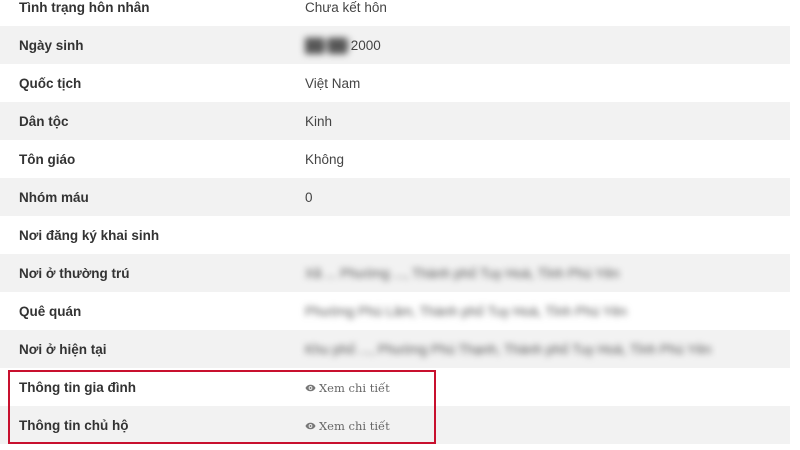  I want to click on row-label: Thông tin chủ hộ, so click(74, 425).